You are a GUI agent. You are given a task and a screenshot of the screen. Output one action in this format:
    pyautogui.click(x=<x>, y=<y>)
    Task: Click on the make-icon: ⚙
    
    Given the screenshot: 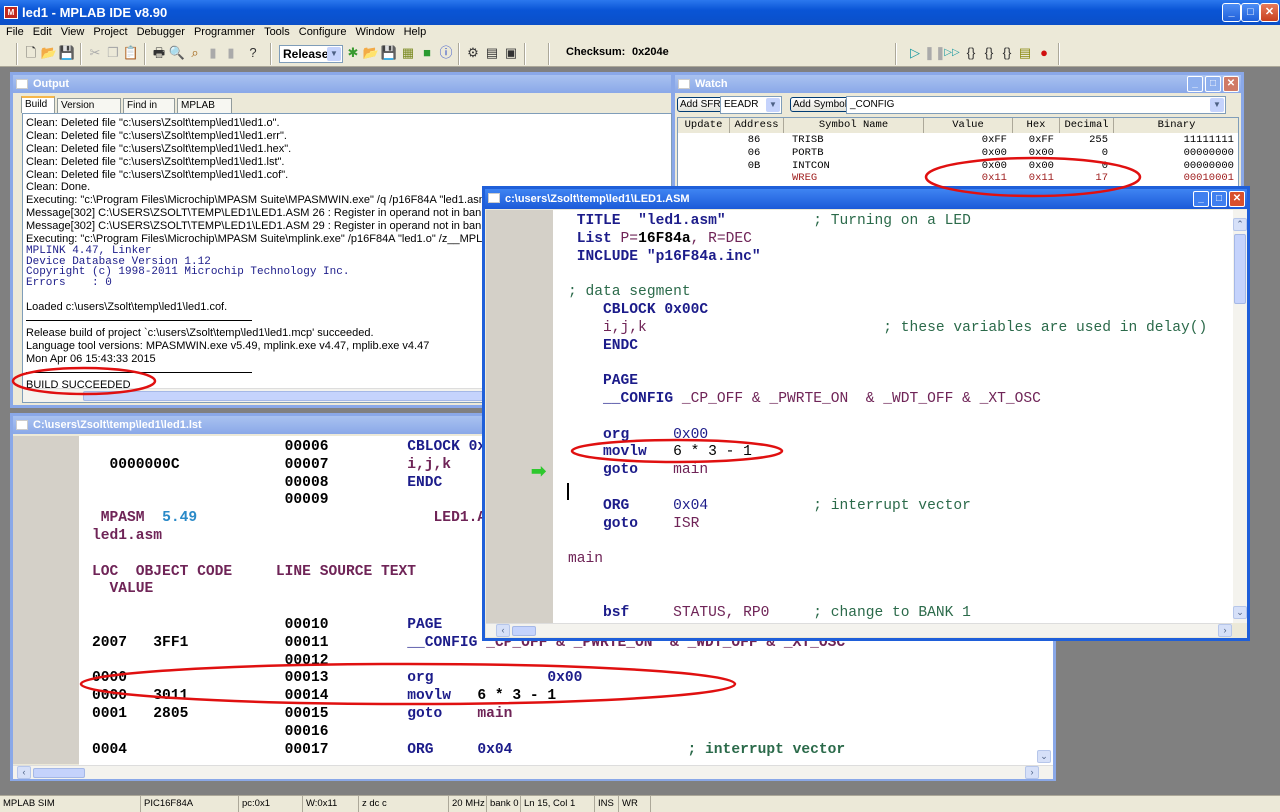 What is the action you would take?
    pyautogui.click(x=473, y=53)
    